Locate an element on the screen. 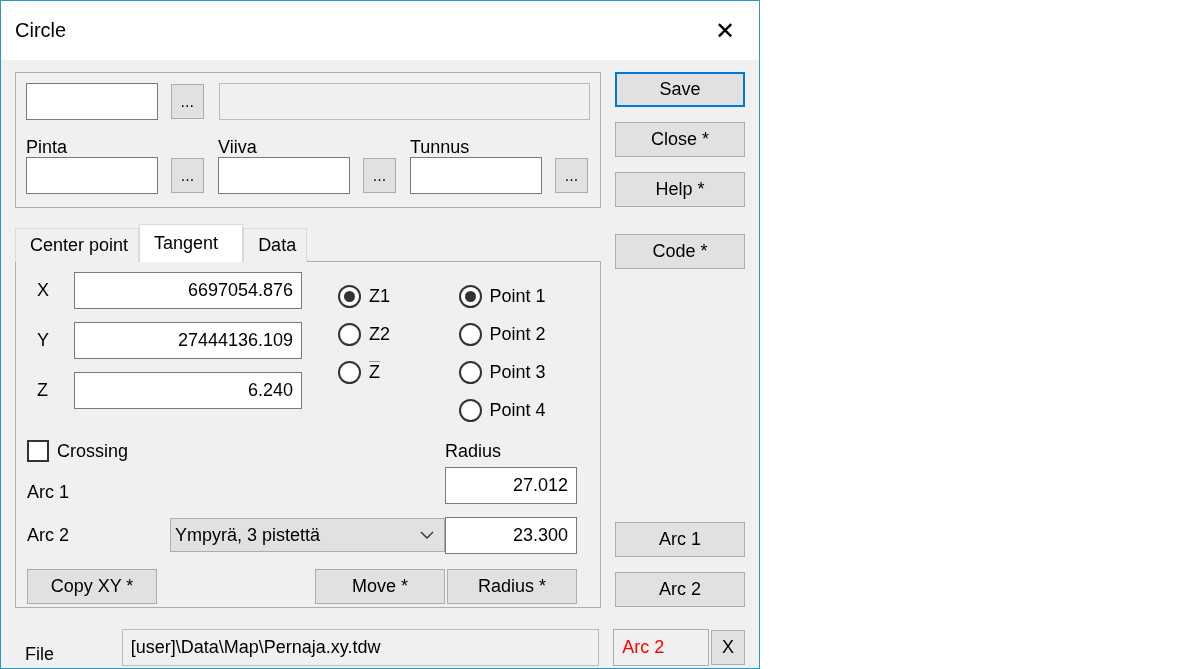  radio-option: Point 3 is located at coordinates (524, 372).